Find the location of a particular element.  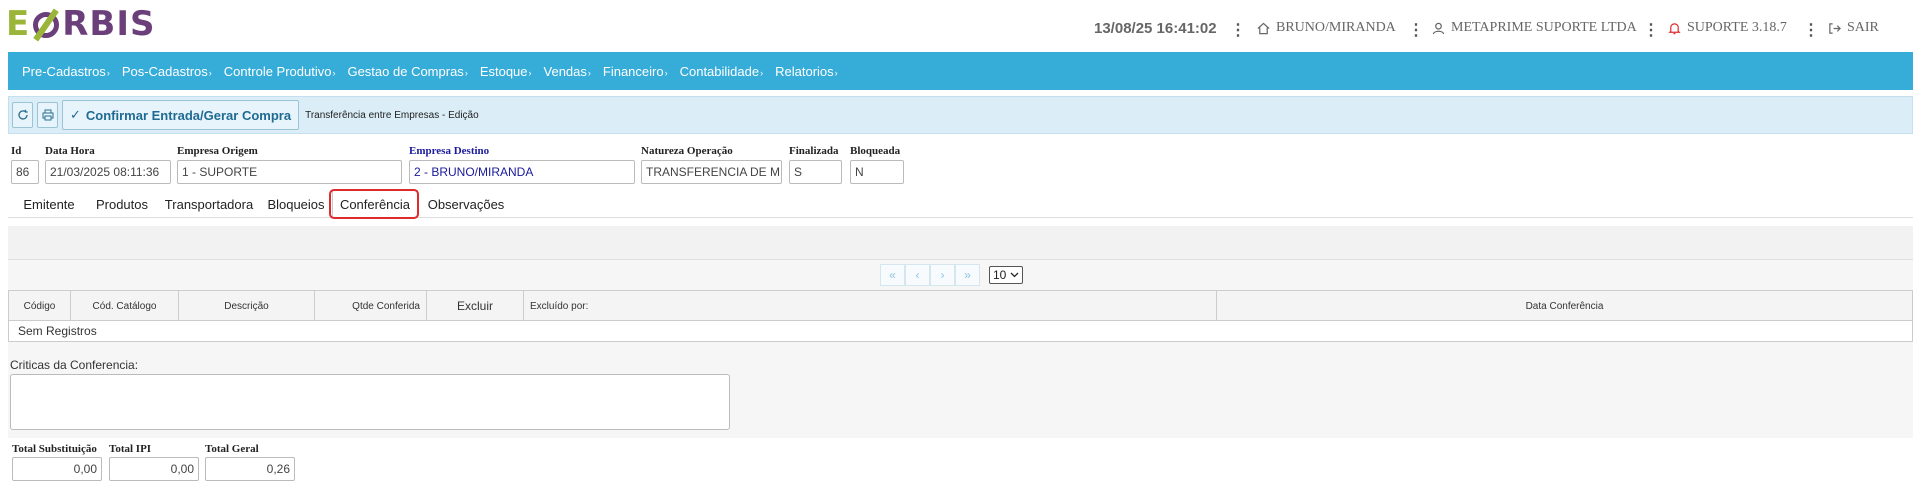

print-button is located at coordinates (47, 115).